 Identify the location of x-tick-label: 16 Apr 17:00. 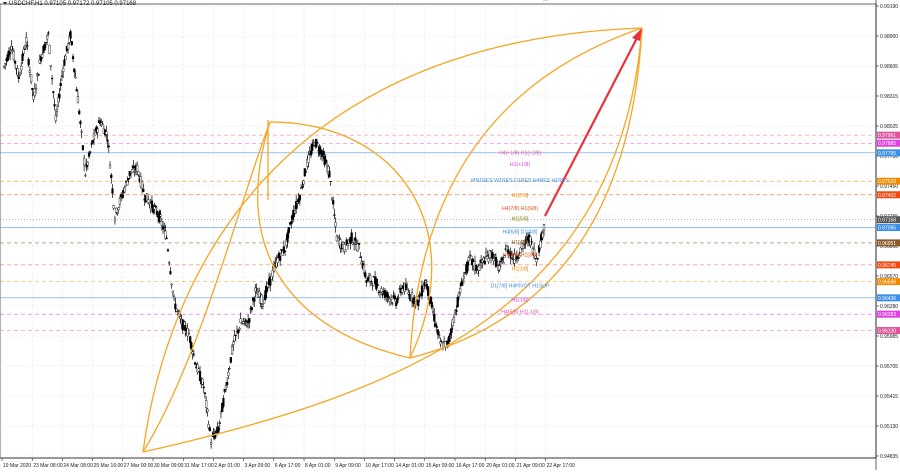
(470, 466).